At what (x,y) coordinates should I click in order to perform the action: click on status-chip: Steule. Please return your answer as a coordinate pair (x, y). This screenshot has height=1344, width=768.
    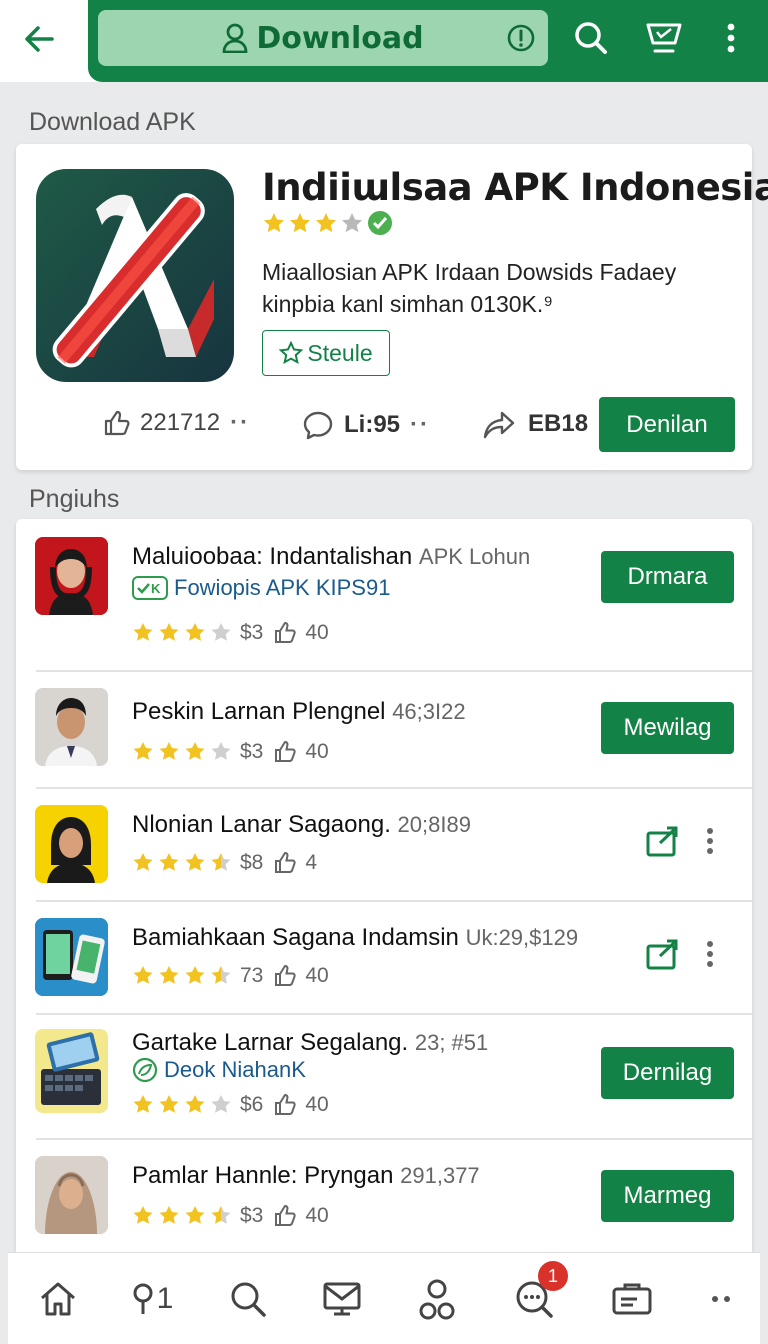
    Looking at the image, I should click on (326, 353).